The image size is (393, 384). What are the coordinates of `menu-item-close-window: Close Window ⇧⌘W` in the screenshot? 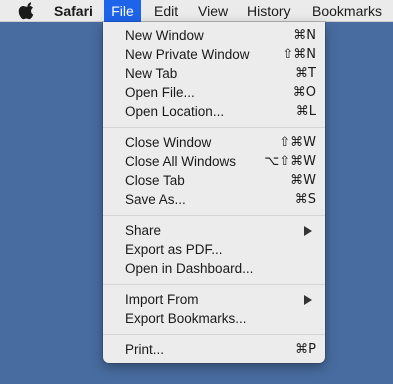 It's located at (214, 142).